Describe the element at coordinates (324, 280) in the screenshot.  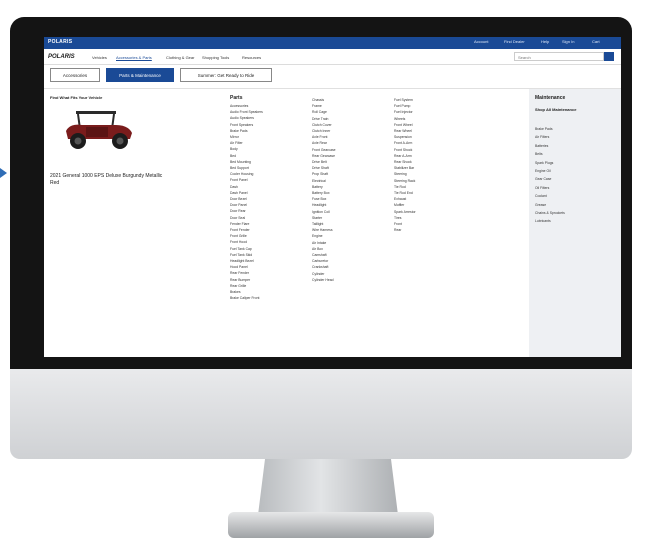
I see `parts-link-item: Cylinder Head` at that location.